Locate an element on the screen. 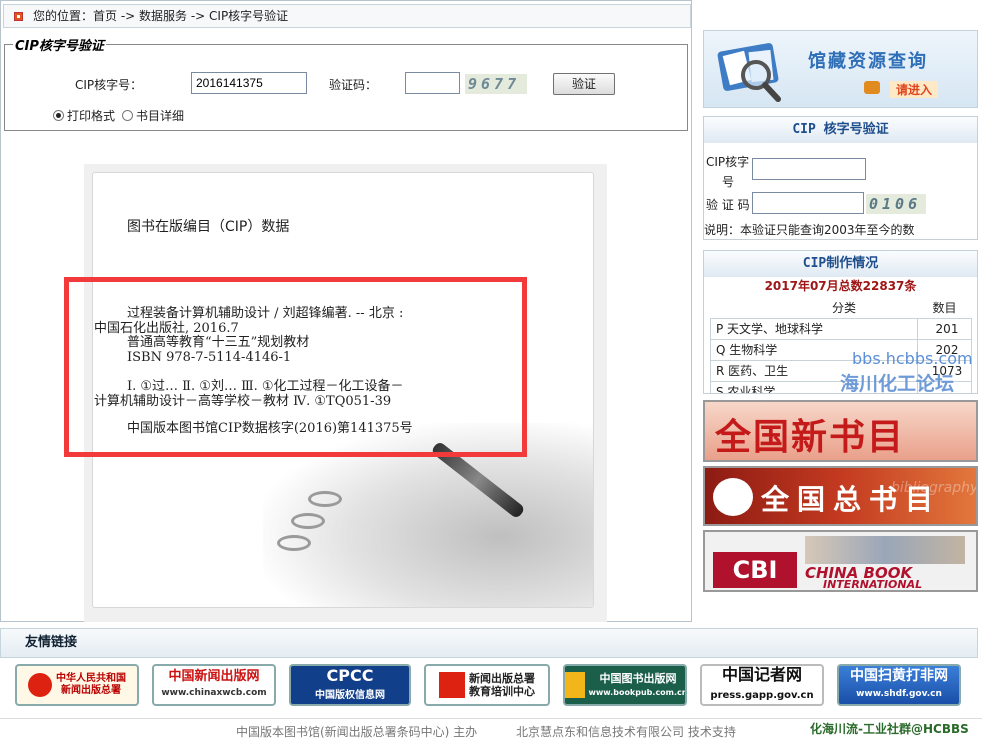  logo-training-center: 新闻出版总署 教育培训中心 is located at coordinates (487, 685).